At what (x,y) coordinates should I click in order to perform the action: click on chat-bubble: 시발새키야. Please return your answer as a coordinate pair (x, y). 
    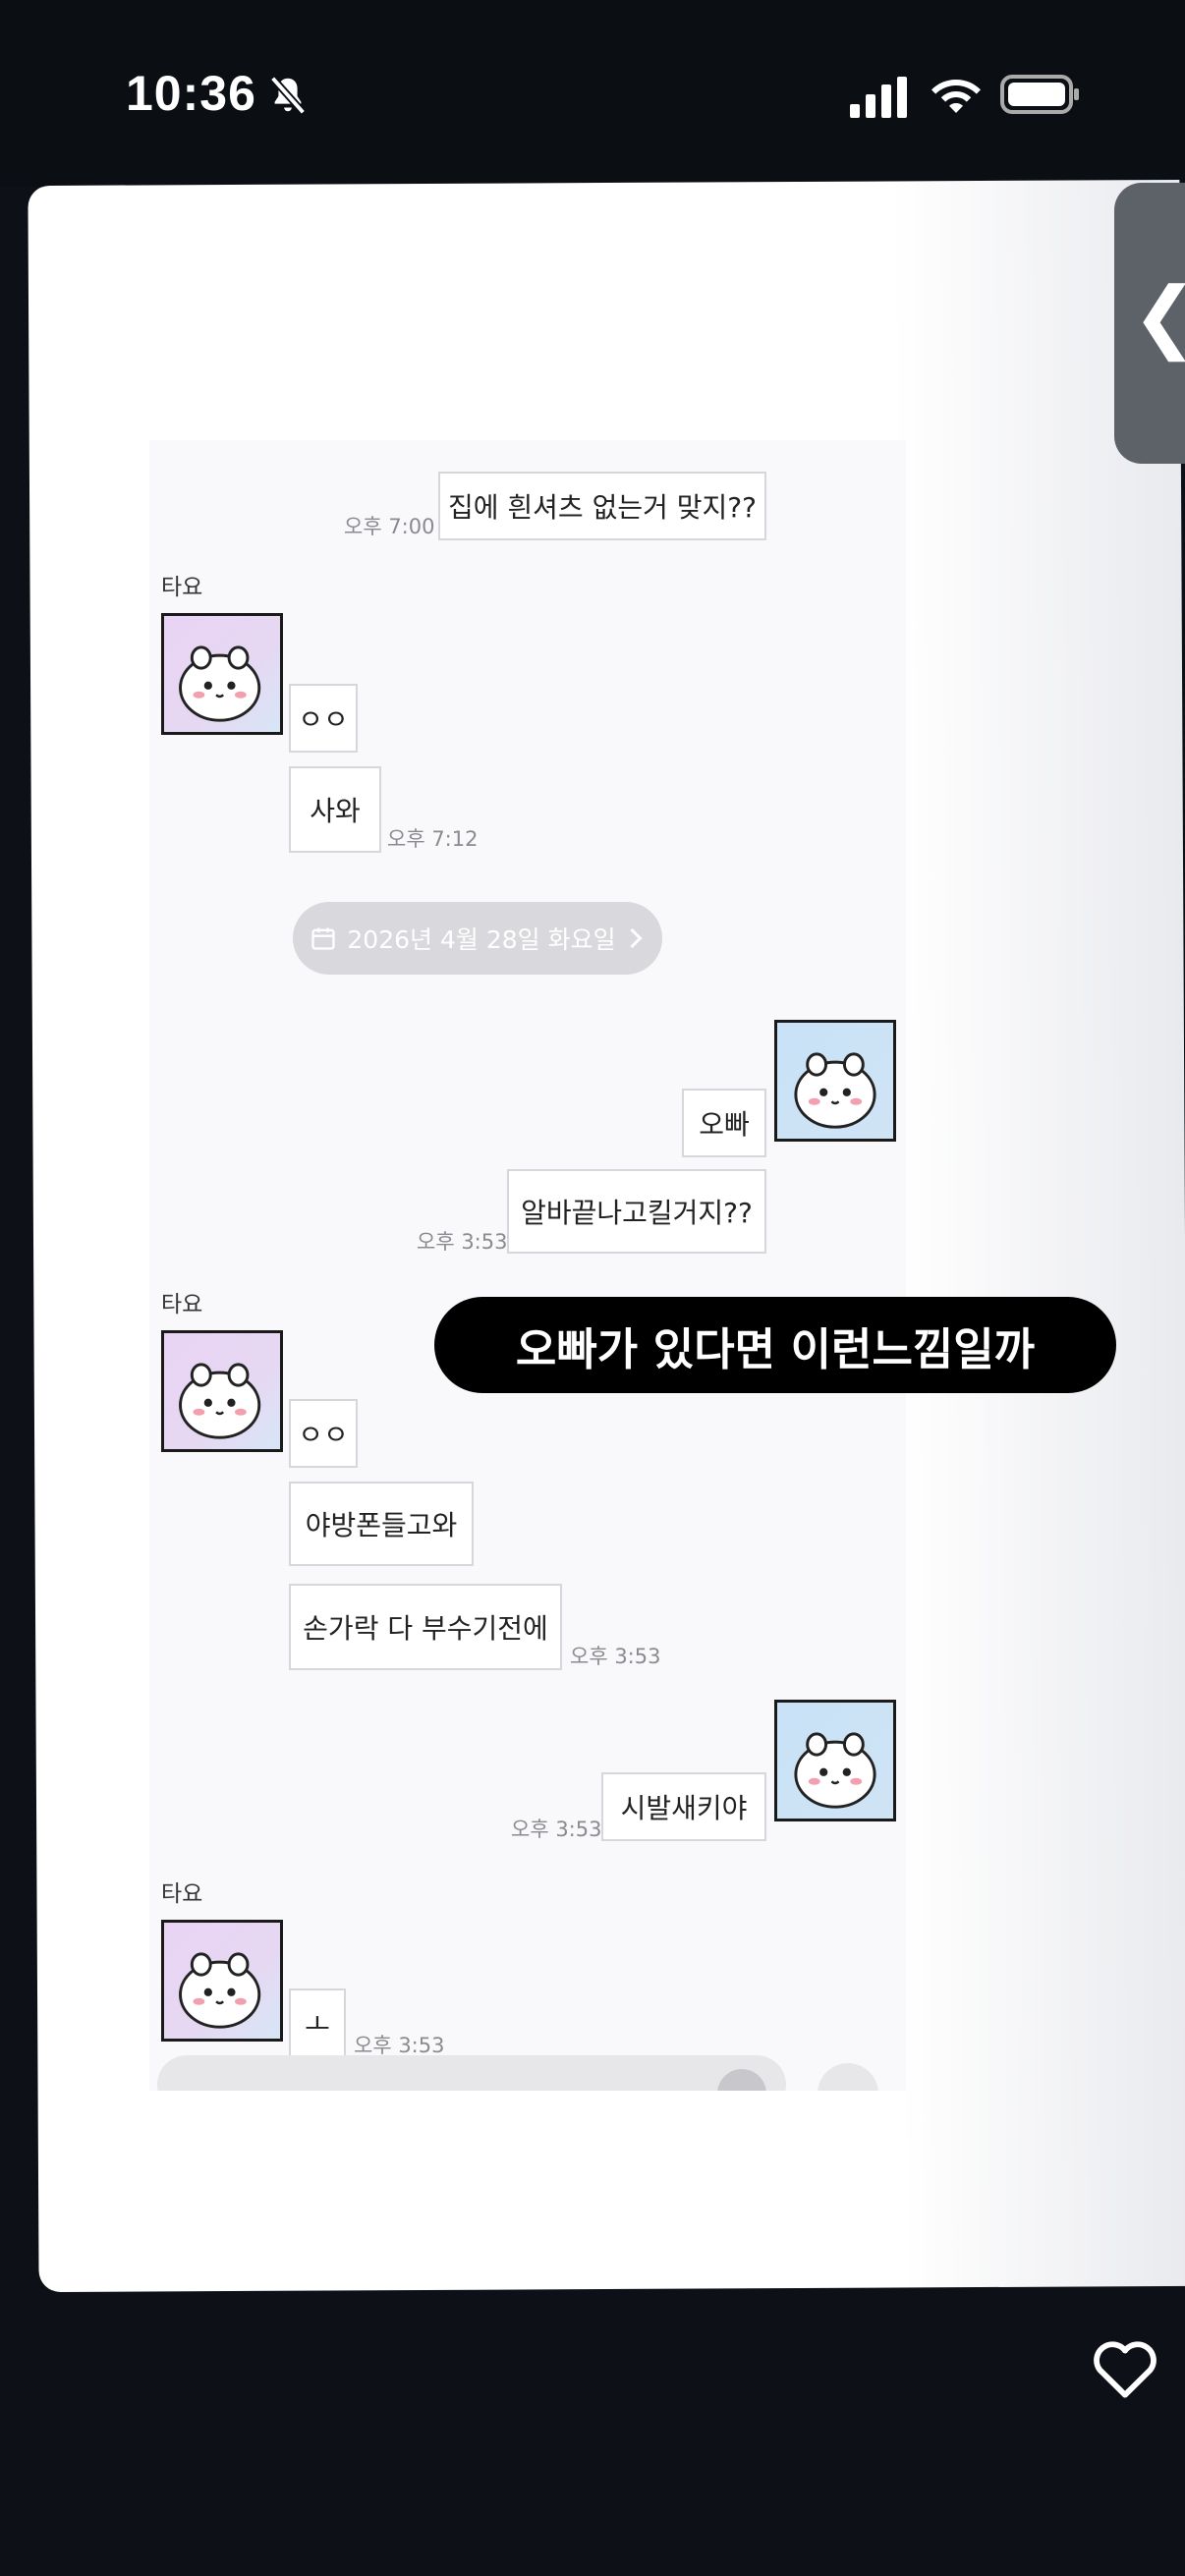
    Looking at the image, I should click on (684, 1806).